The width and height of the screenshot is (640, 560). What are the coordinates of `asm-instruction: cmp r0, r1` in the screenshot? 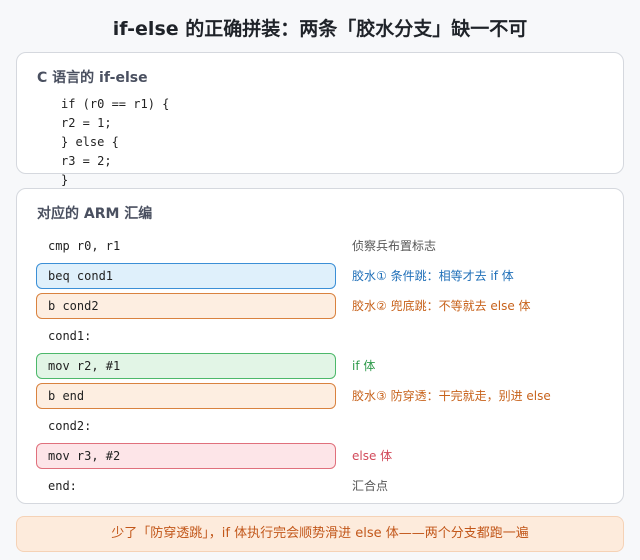 It's located at (84, 246).